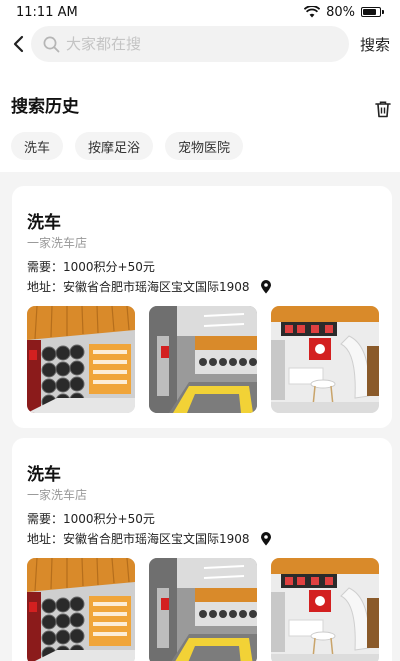 The image size is (400, 661). Describe the element at coordinates (340, 12) in the screenshot. I see `battery-percent: 80%` at that location.